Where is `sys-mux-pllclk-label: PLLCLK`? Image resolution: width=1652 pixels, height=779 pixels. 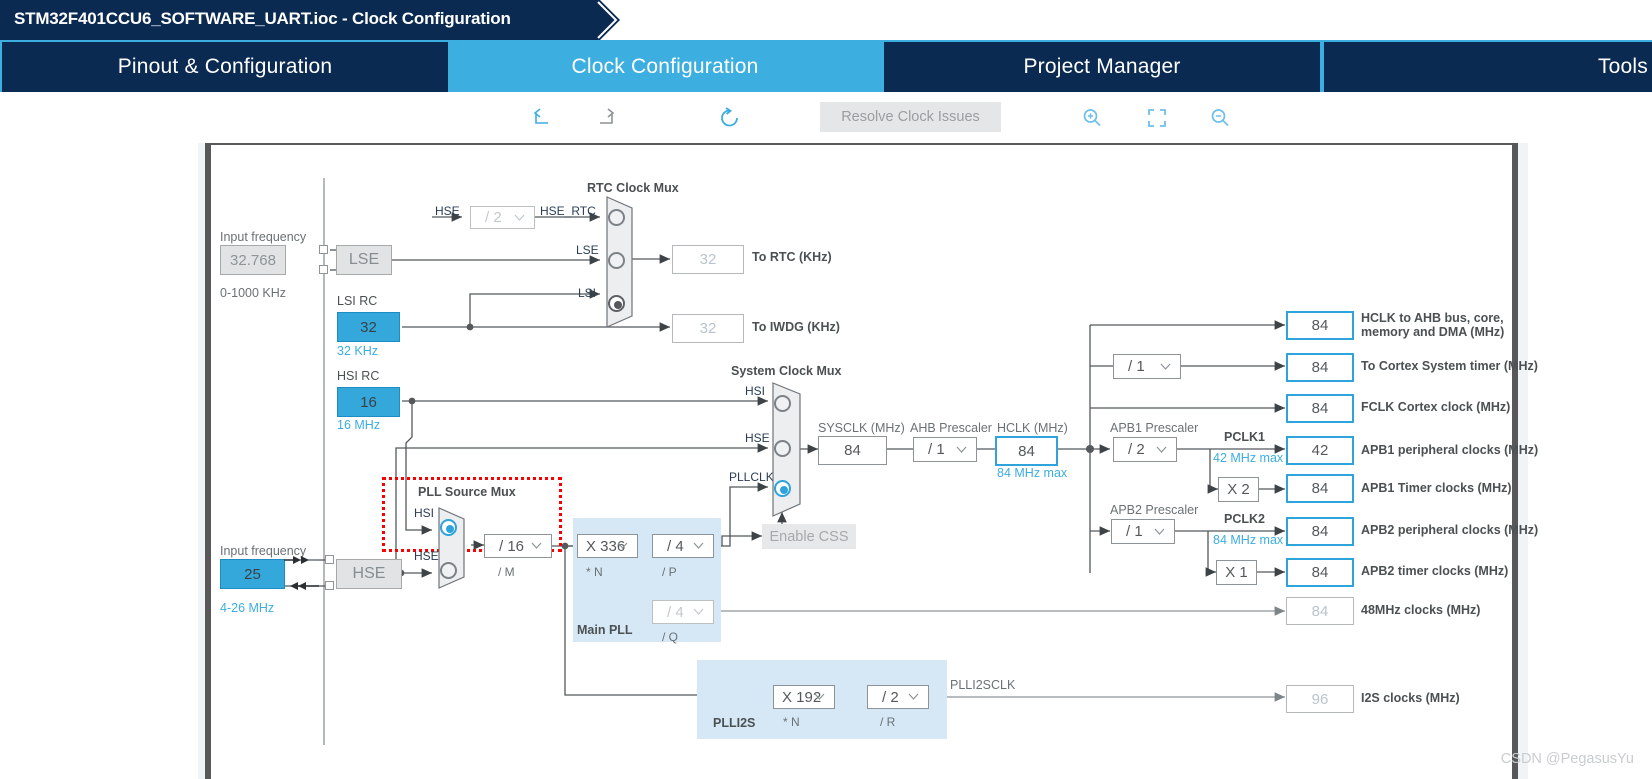 sys-mux-pllclk-label: PLLCLK is located at coordinates (751, 477).